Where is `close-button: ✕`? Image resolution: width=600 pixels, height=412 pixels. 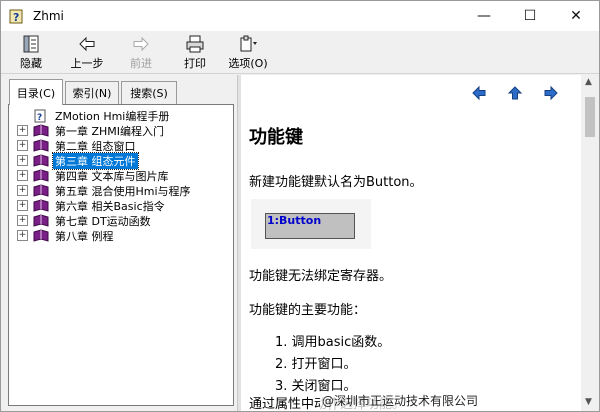 close-button: ✕ is located at coordinates (576, 16).